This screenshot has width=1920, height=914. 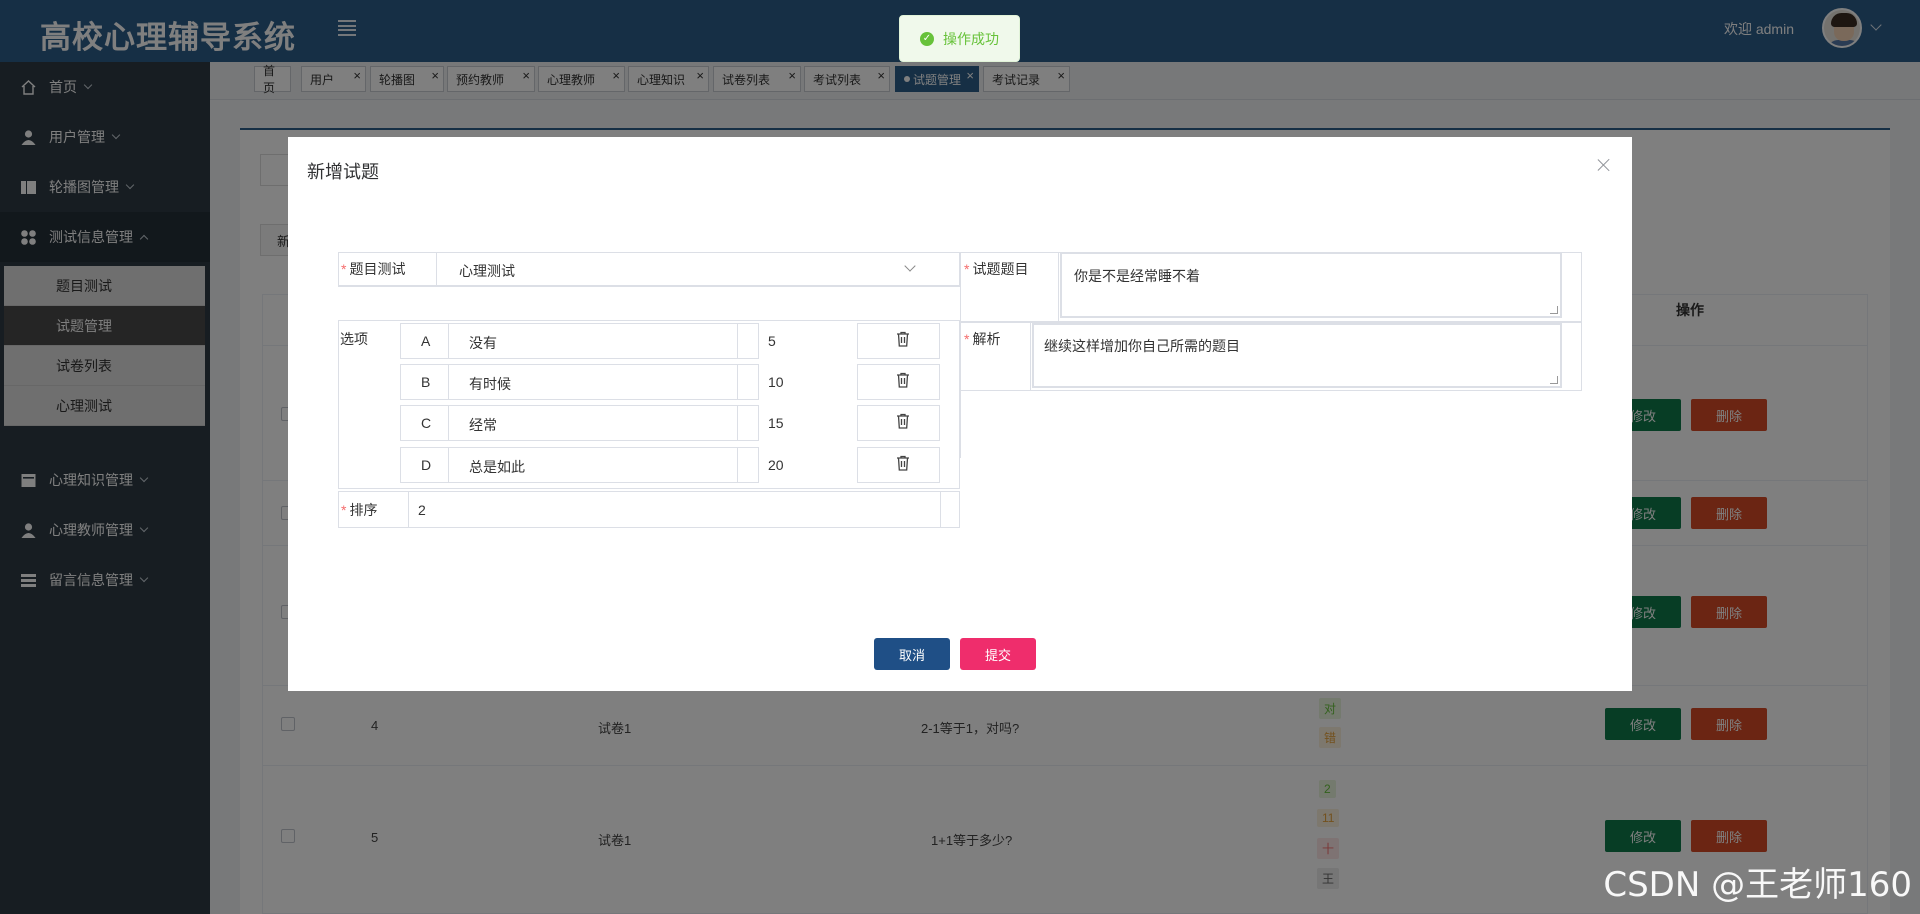 What do you see at coordinates (422, 510) in the screenshot?
I see `order-input: 2` at bounding box center [422, 510].